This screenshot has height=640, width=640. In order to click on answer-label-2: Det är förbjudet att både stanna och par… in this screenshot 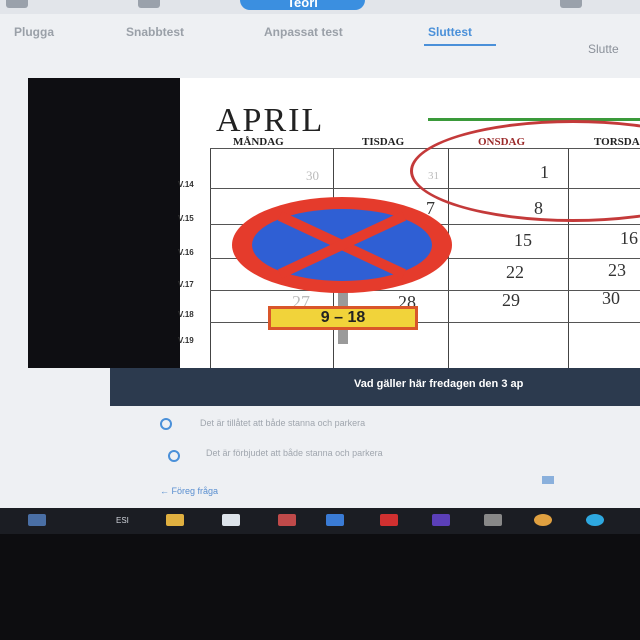, I will do `click(294, 453)`.